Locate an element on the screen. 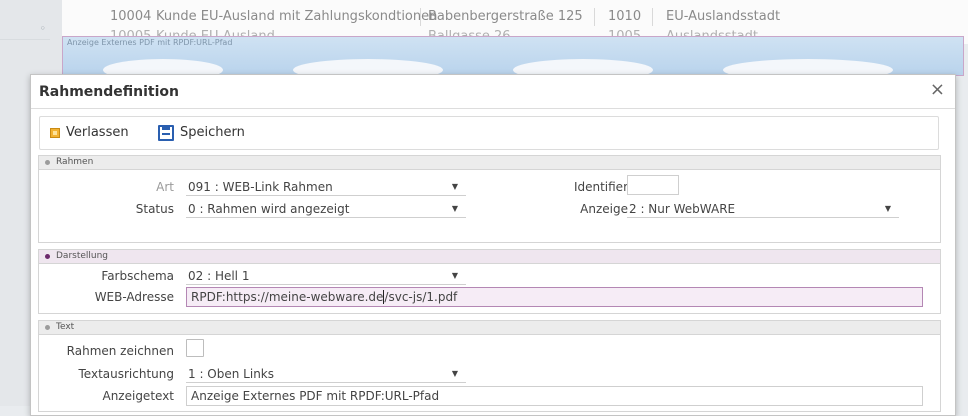 The height and width of the screenshot is (416, 968). title-divider is located at coordinates (493, 108).